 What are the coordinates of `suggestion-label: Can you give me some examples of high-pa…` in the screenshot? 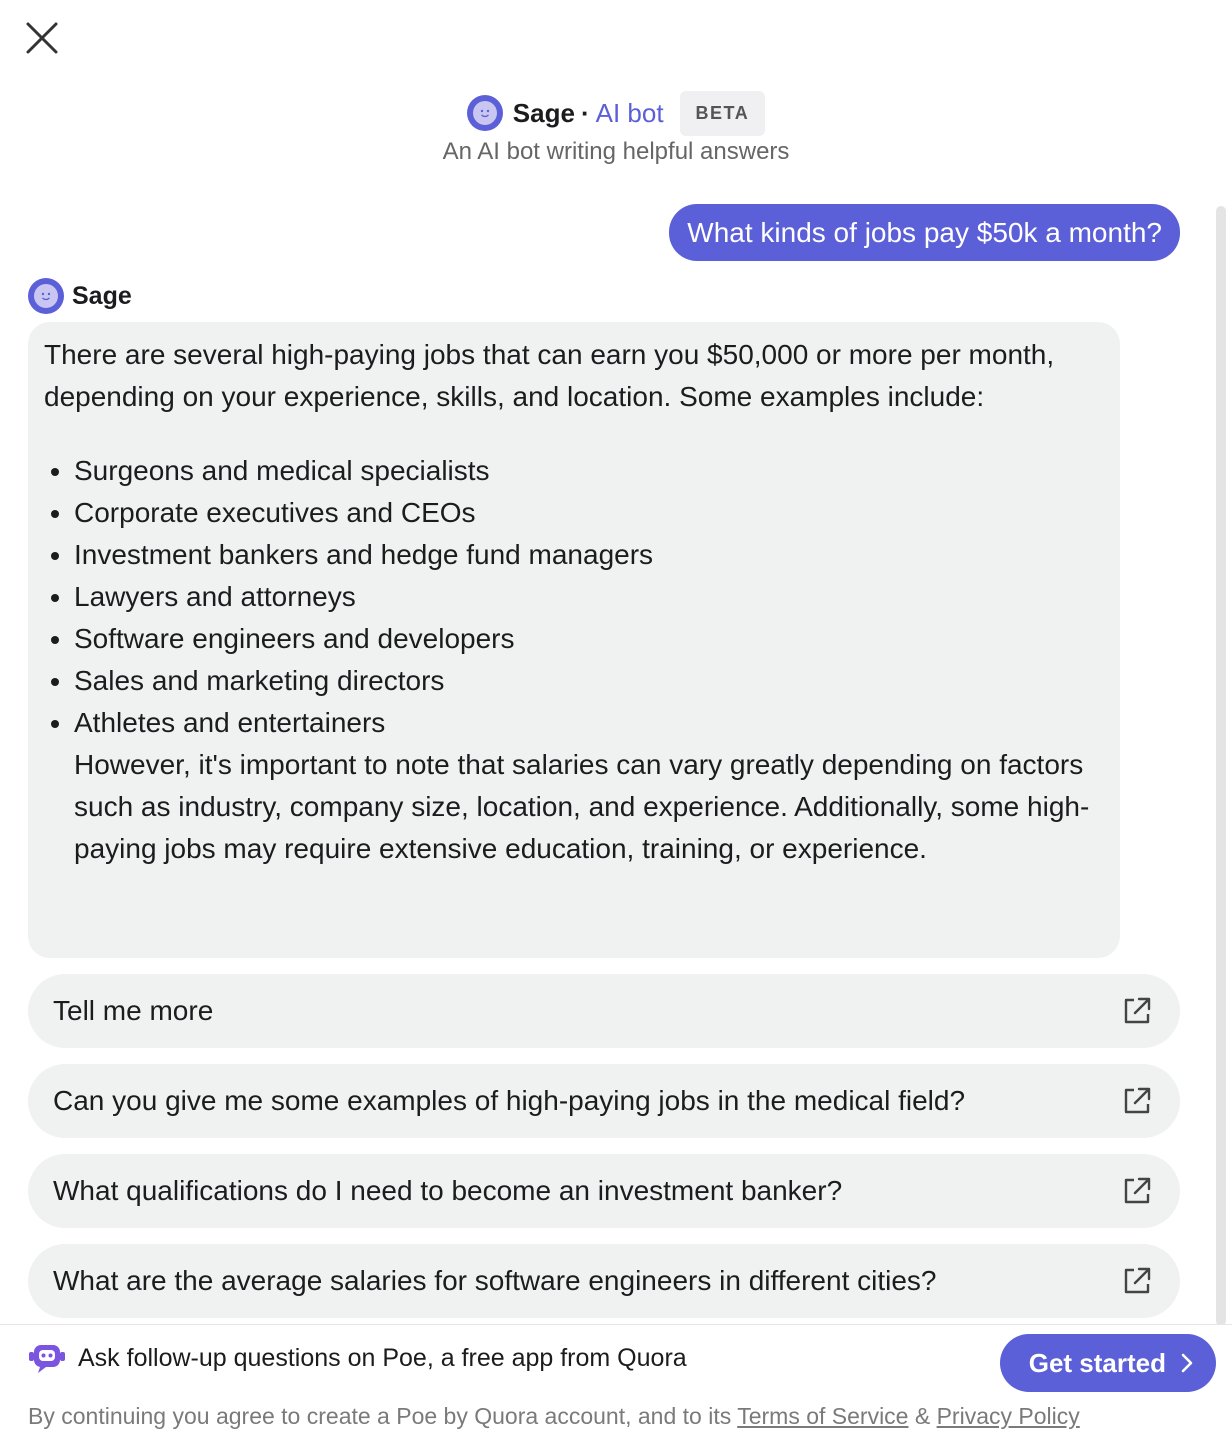 It's located at (509, 1100).